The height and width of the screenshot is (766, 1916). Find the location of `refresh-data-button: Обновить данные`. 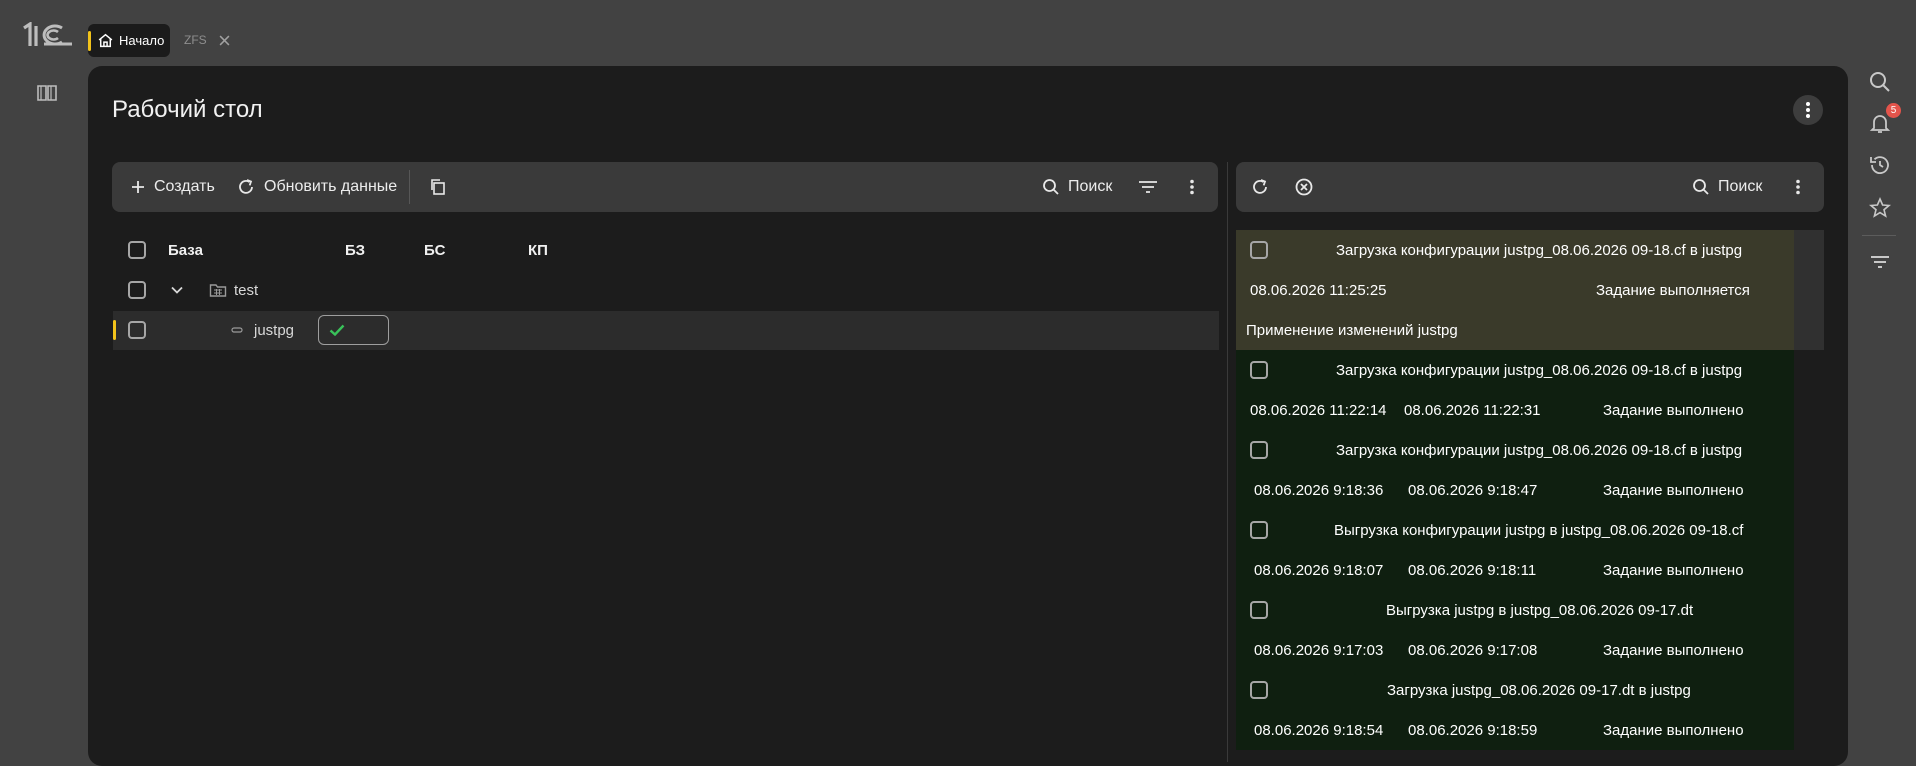

refresh-data-button: Обновить данные is located at coordinates (316, 187).